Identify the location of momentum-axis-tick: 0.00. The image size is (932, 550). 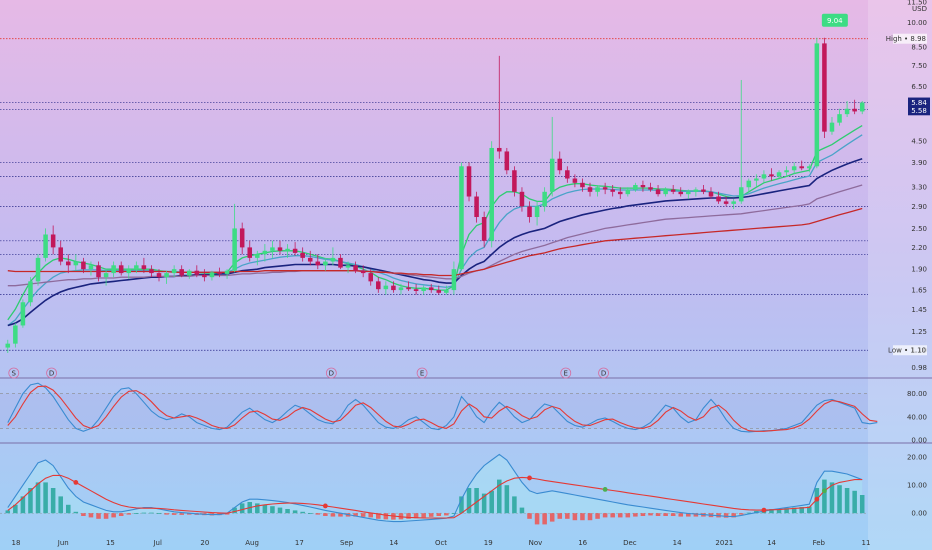
(919, 514).